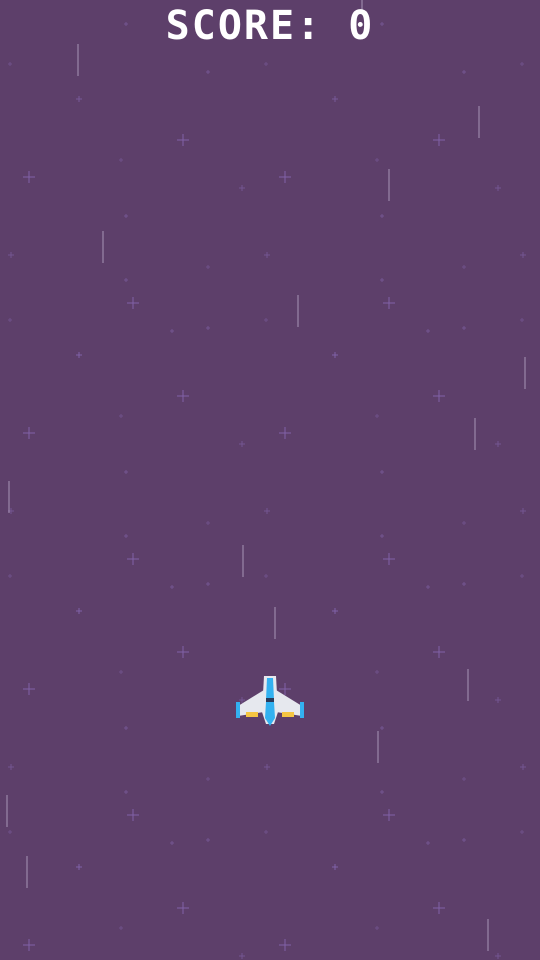  Describe the element at coordinates (270, 689) in the screenshot. I see `ship-cockpit` at that location.